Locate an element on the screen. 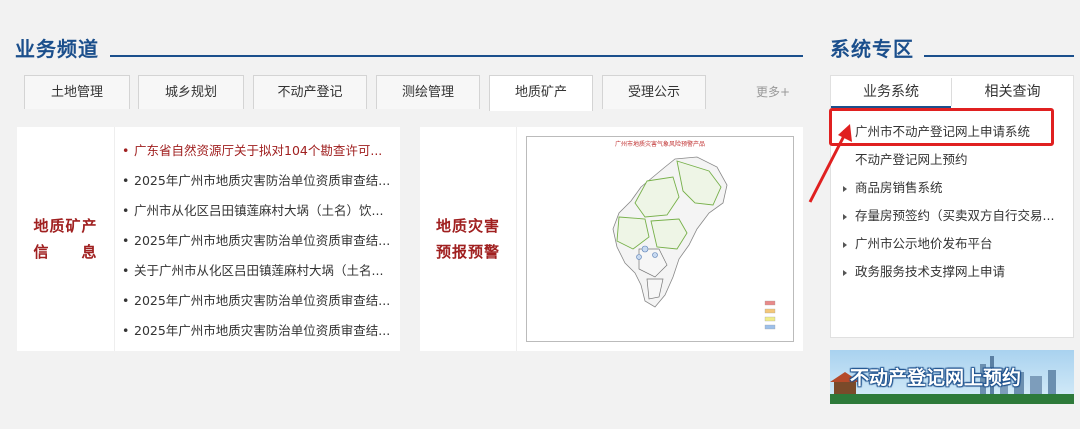 The image size is (1080, 429). online-booking-banner: 不动产登记网上预约 is located at coordinates (952, 377).